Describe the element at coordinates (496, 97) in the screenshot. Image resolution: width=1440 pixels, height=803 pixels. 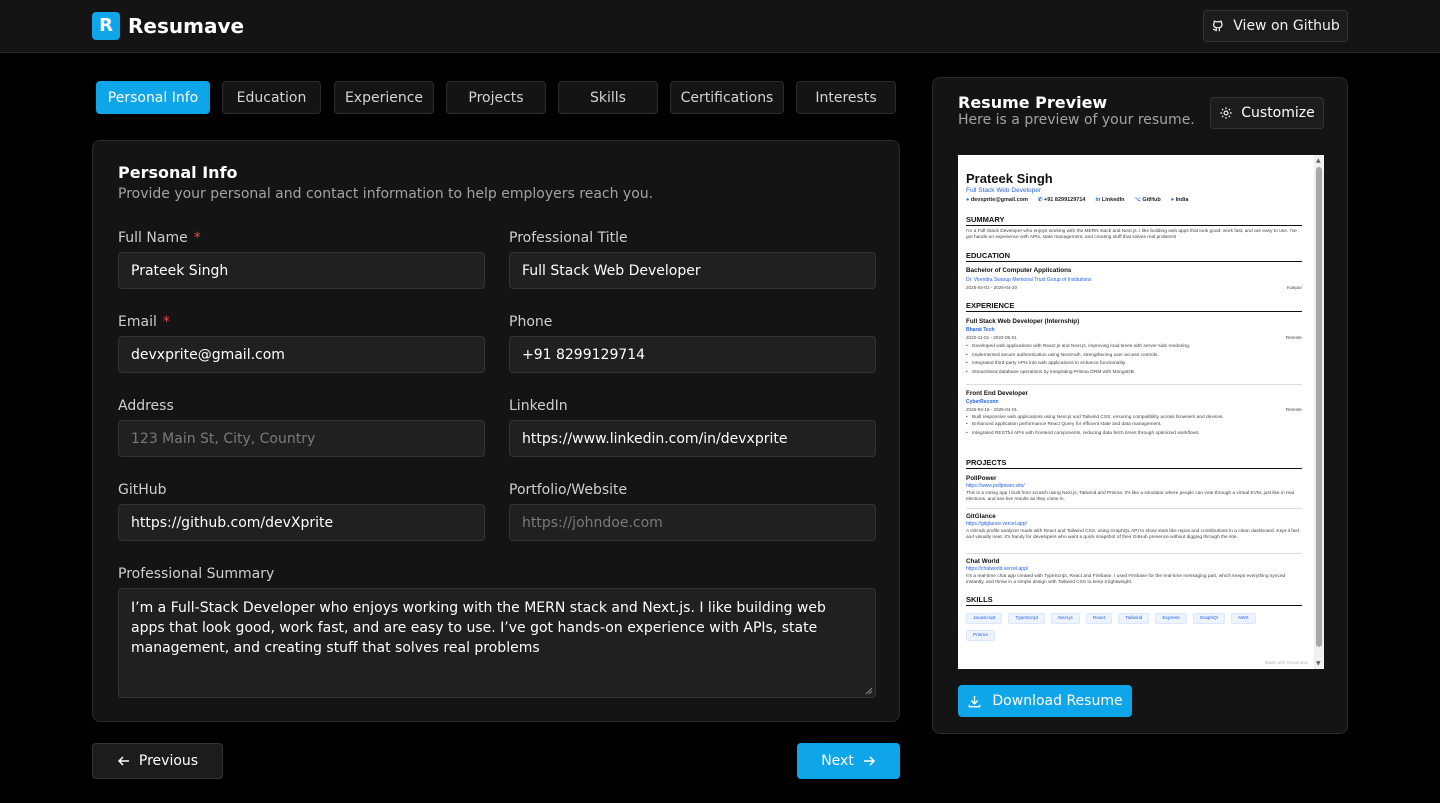
I see `tab-projects: Projects` at that location.